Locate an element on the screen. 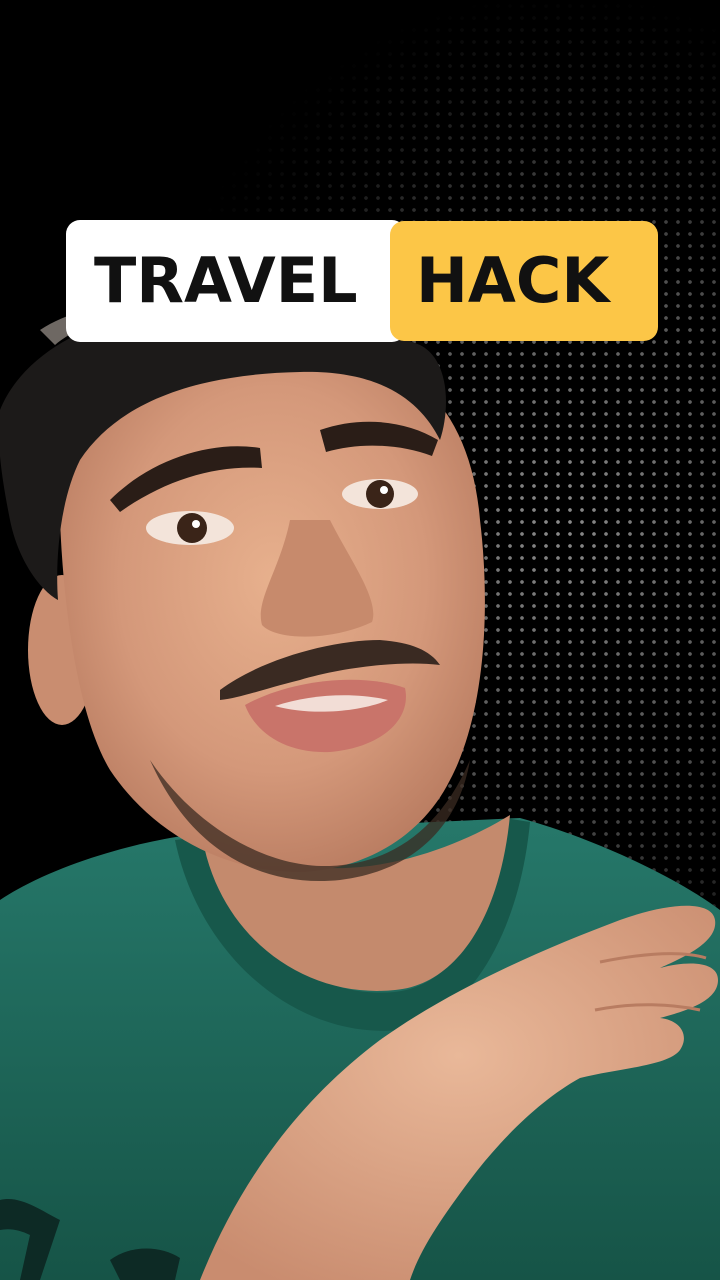  title-word-hack: HACK is located at coordinates (513, 280).